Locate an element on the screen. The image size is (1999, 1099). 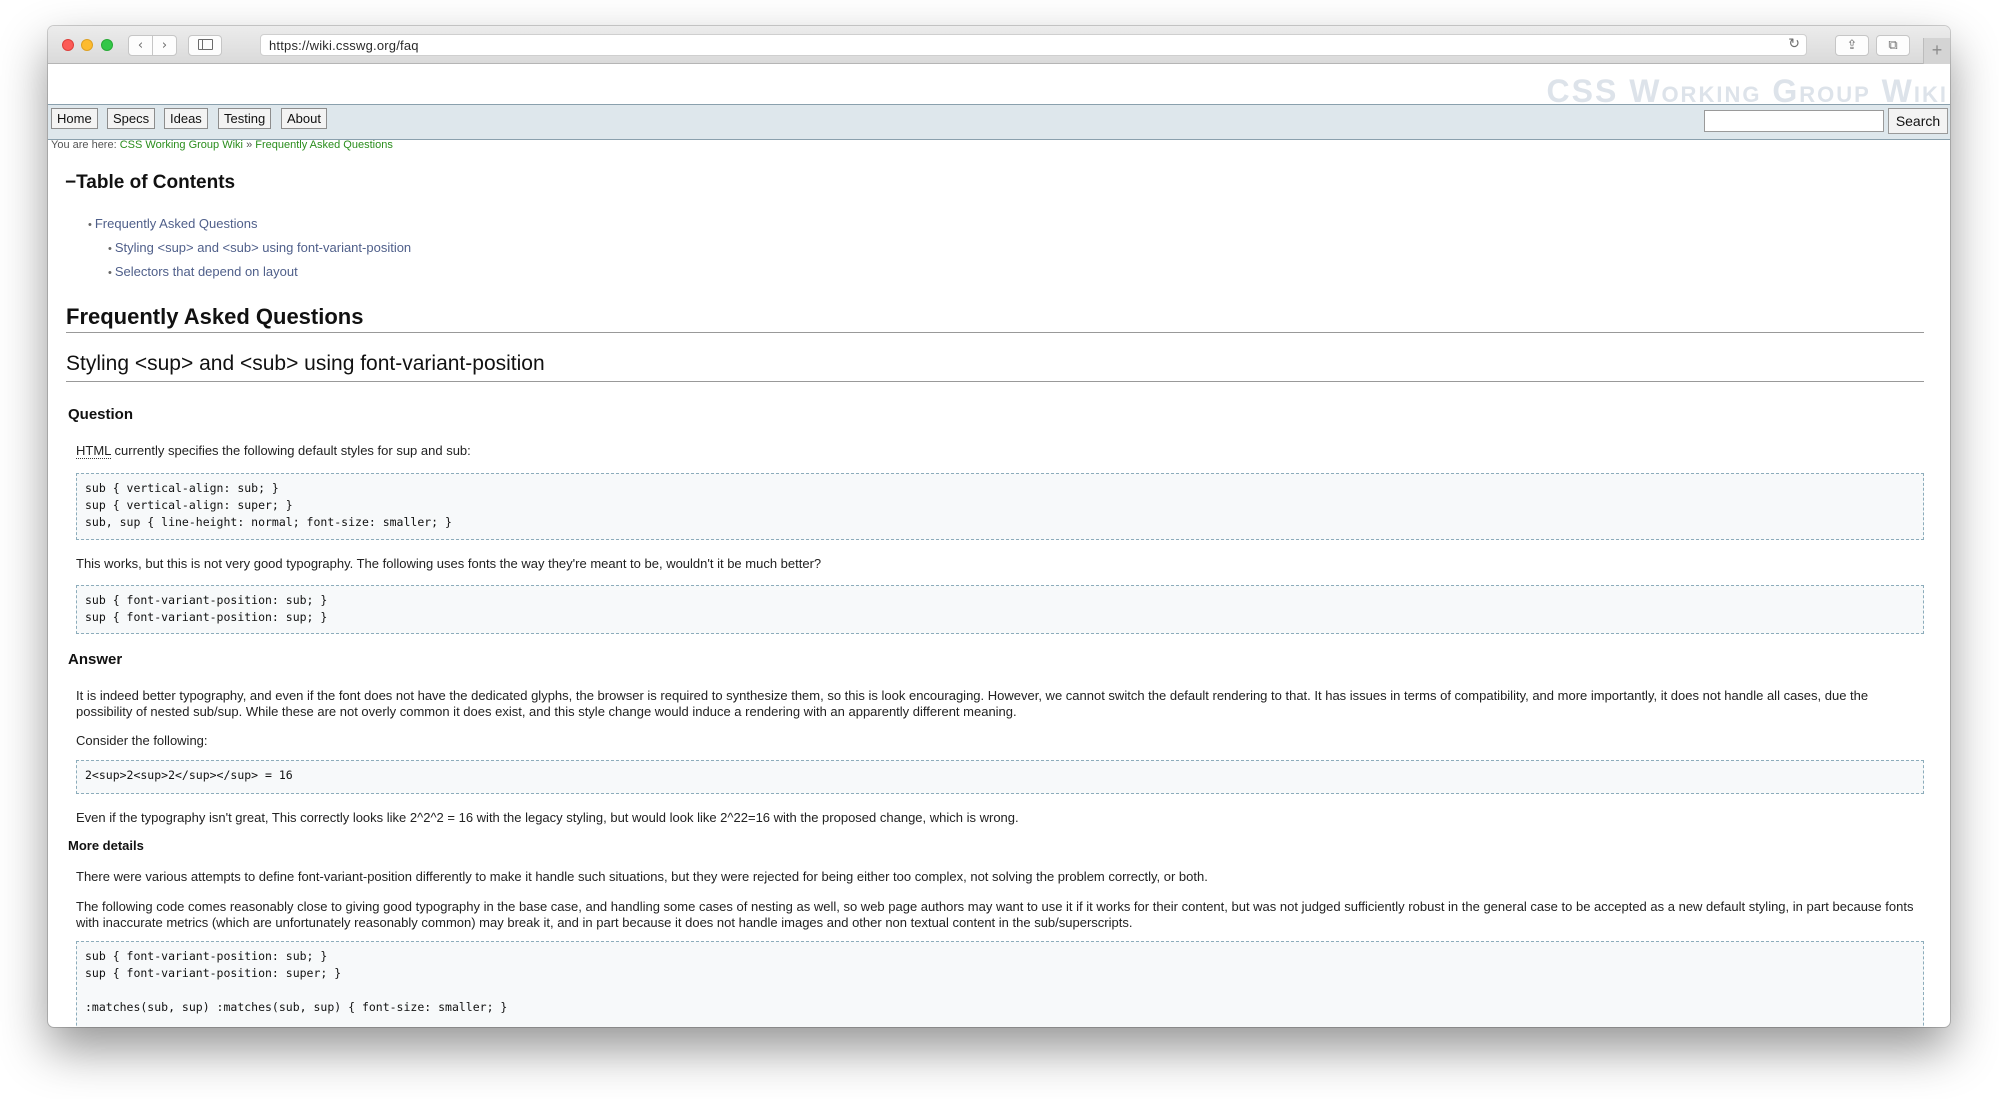
code-line: sub { vertical-align: sub; } is located at coordinates (182, 488).